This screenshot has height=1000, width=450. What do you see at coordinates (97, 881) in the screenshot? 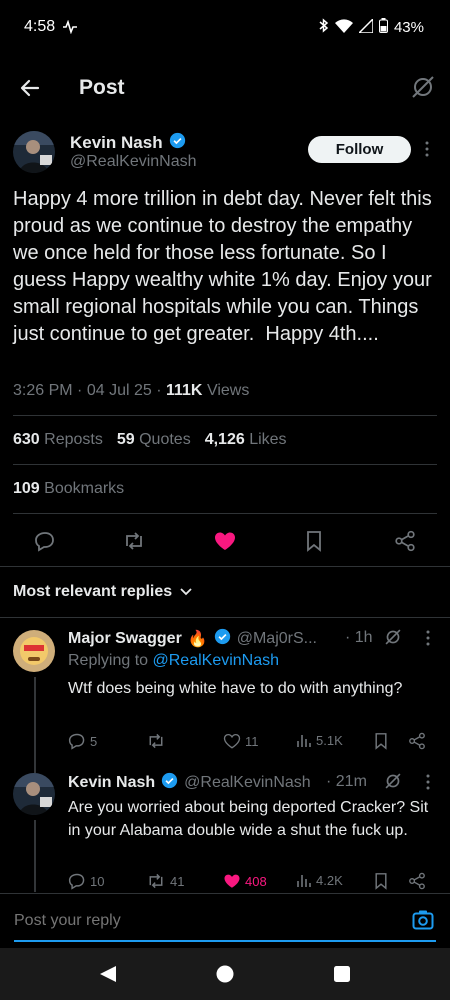
I see `reply-reply-count: 10` at bounding box center [97, 881].